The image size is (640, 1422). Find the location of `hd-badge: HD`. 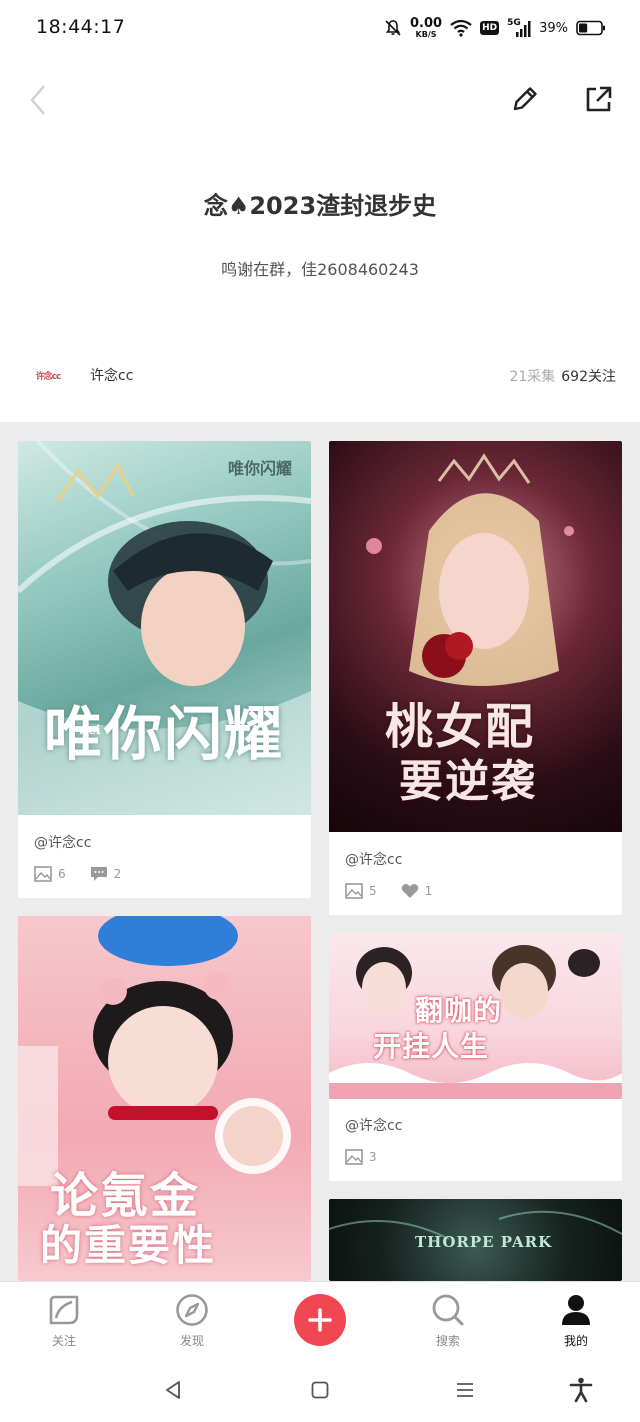

hd-badge: HD is located at coordinates (490, 28).